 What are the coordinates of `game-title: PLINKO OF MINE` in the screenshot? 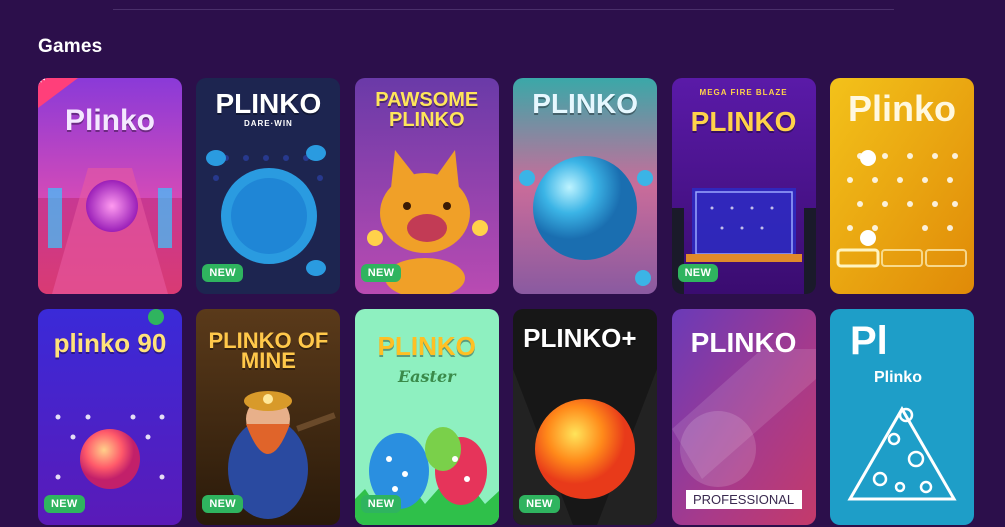 It's located at (268, 350).